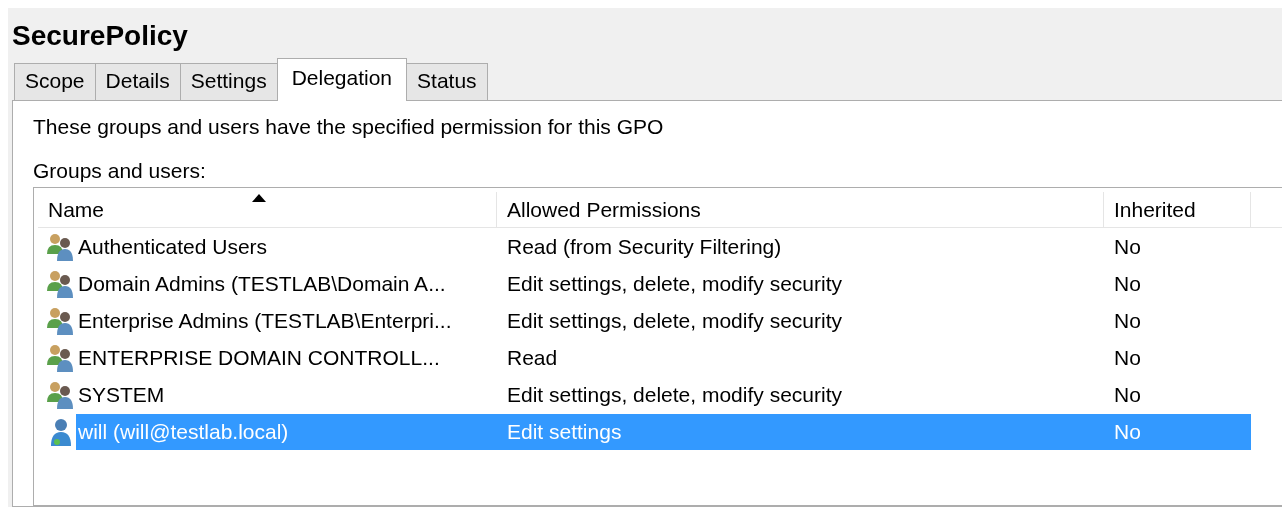  I want to click on table-cell-text: Read, so click(532, 357).